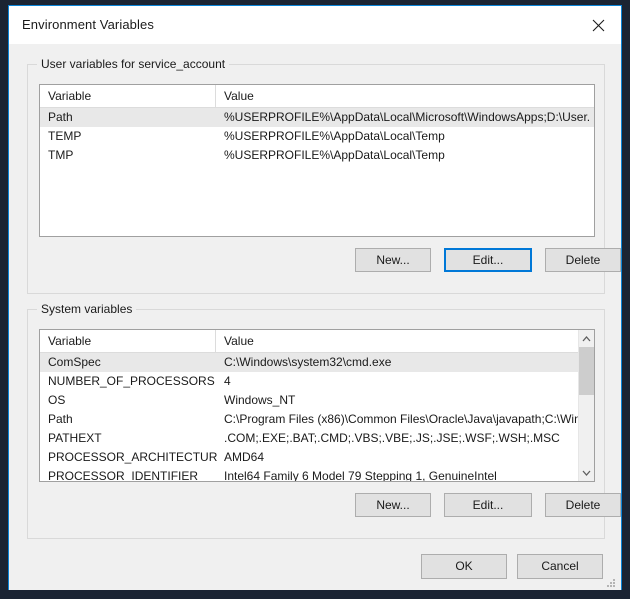 This screenshot has width=630, height=599. Describe the element at coordinates (87, 309) in the screenshot. I see `system-variables-group-label: System variables` at that location.